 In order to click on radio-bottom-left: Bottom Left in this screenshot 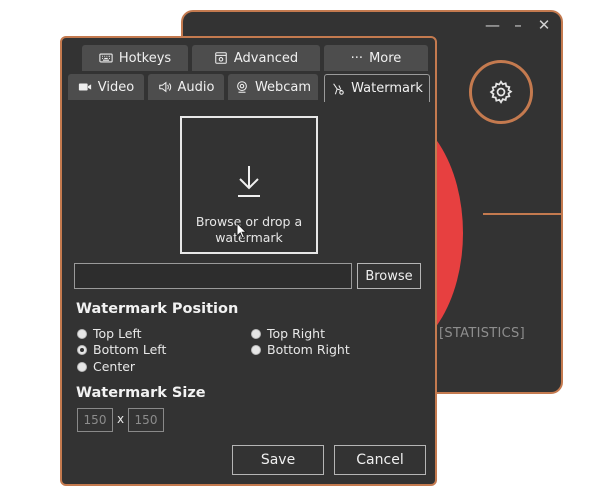, I will do `click(121, 349)`.